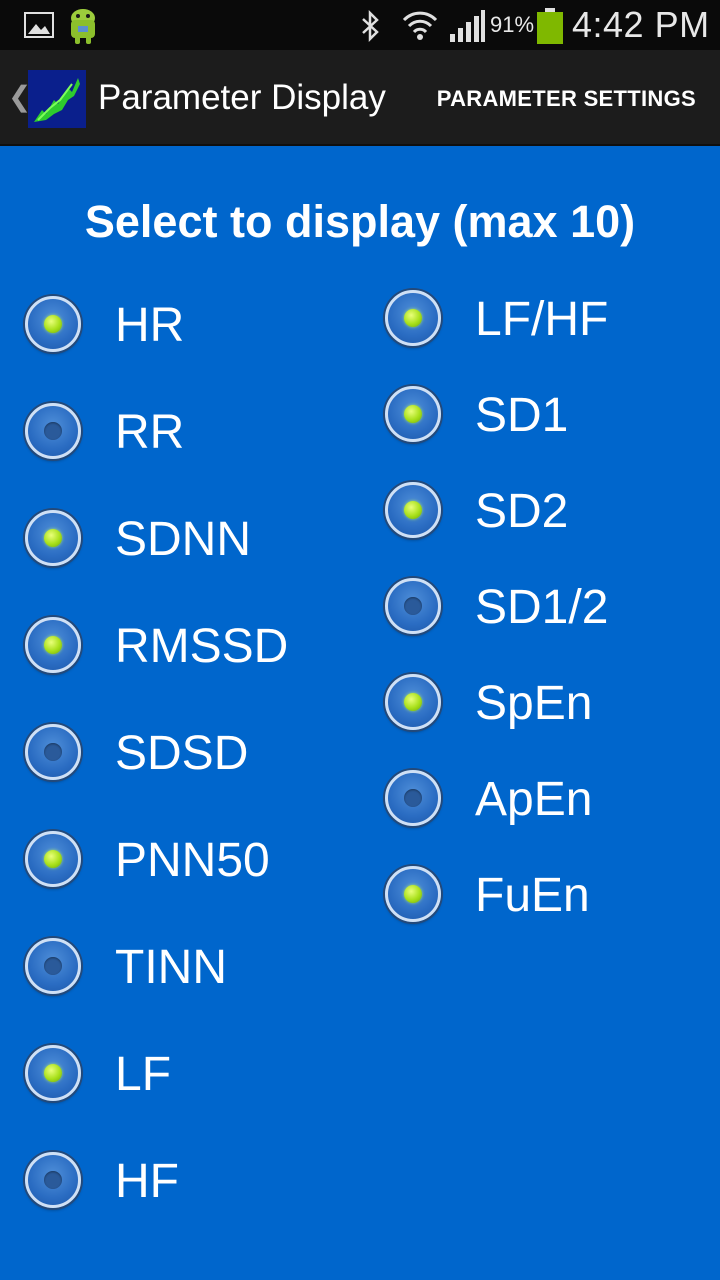  Describe the element at coordinates (532, 895) in the screenshot. I see `radio-label: FuEn` at that location.